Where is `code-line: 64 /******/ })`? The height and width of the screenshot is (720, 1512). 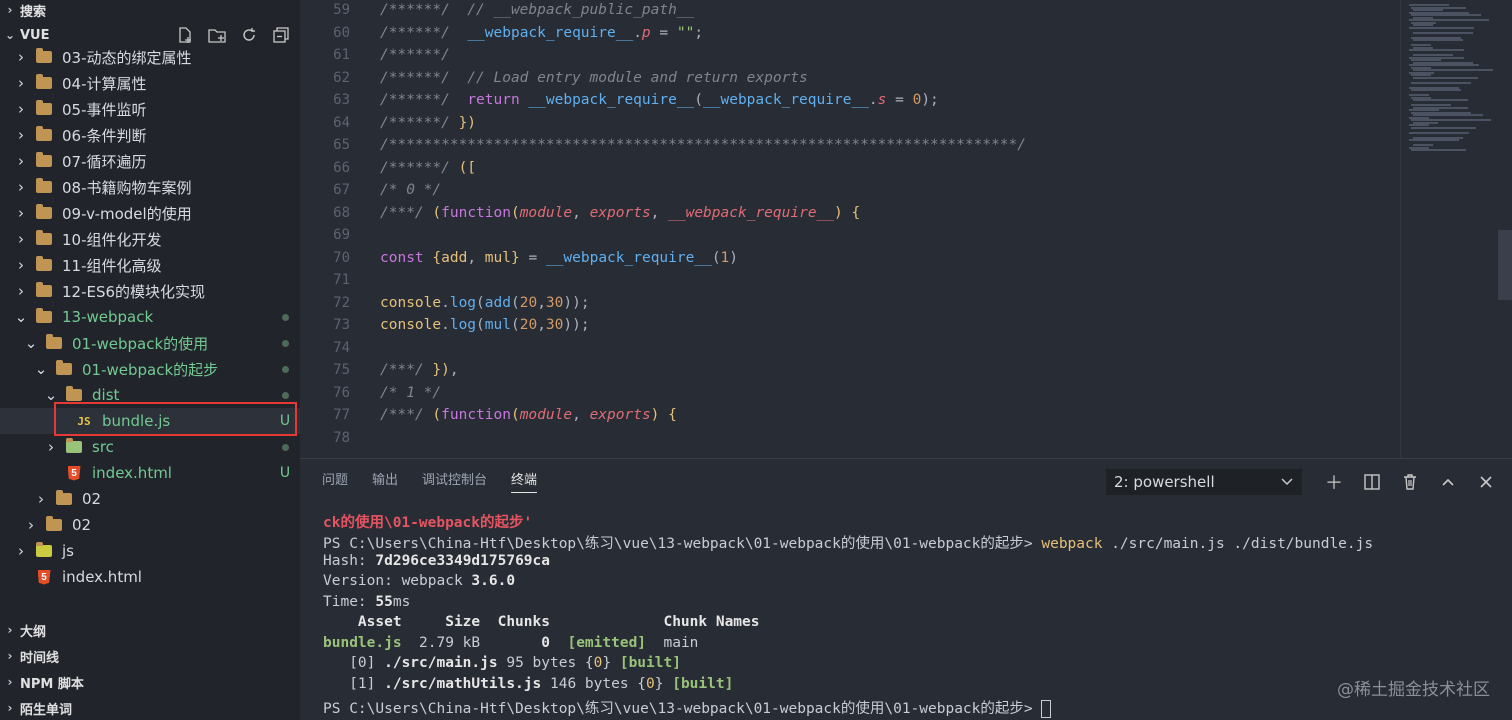 code-line: 64 /******/ }) is located at coordinates (388, 123).